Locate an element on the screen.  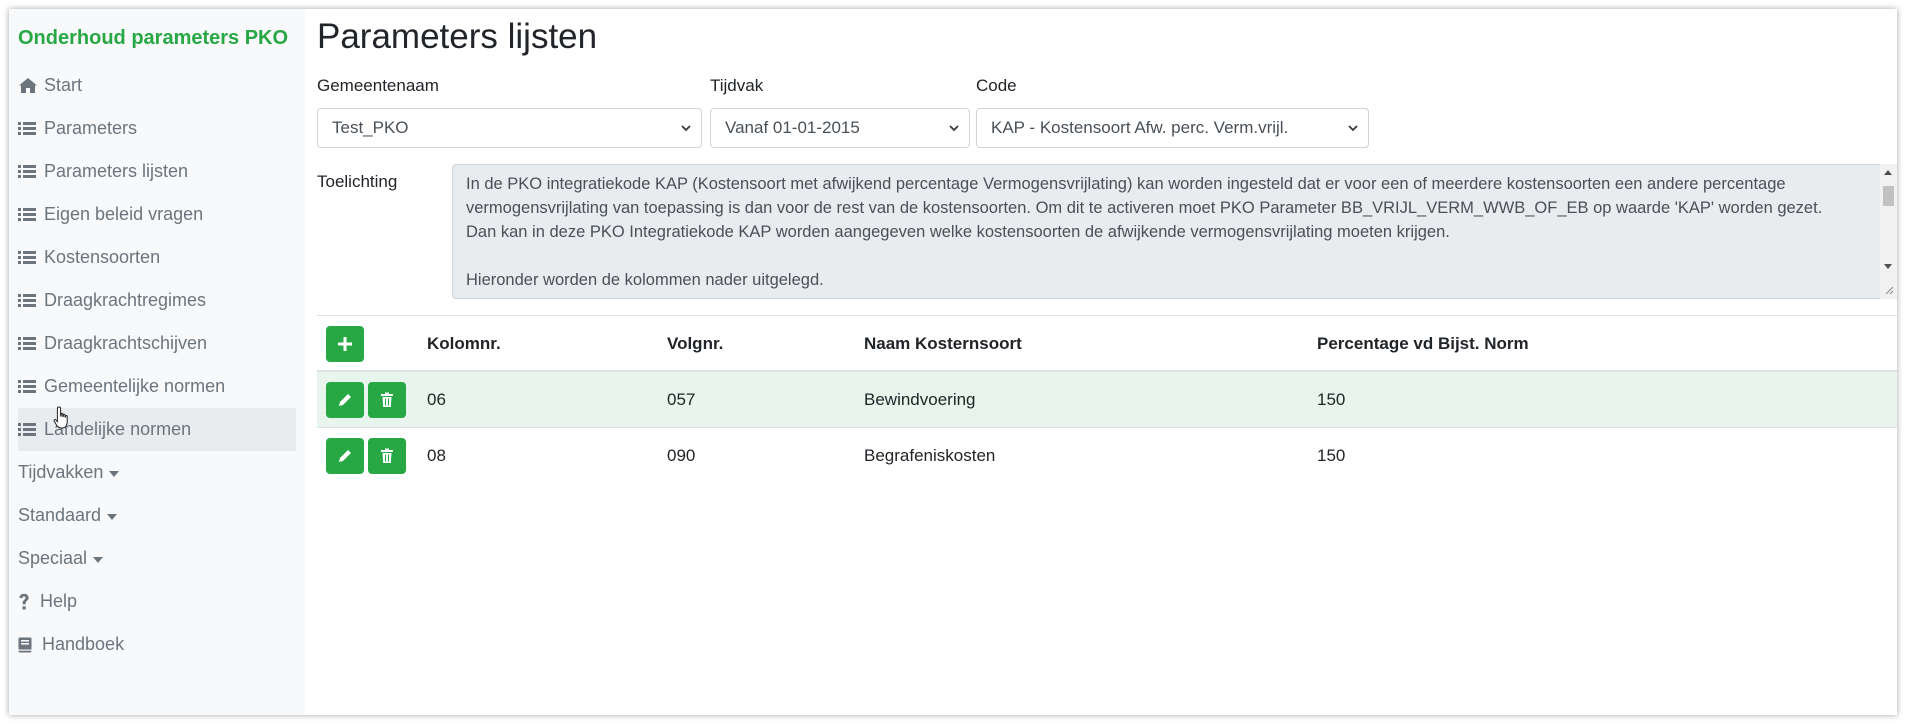
gemeentenaam-value: Test_PKO is located at coordinates (370, 127).